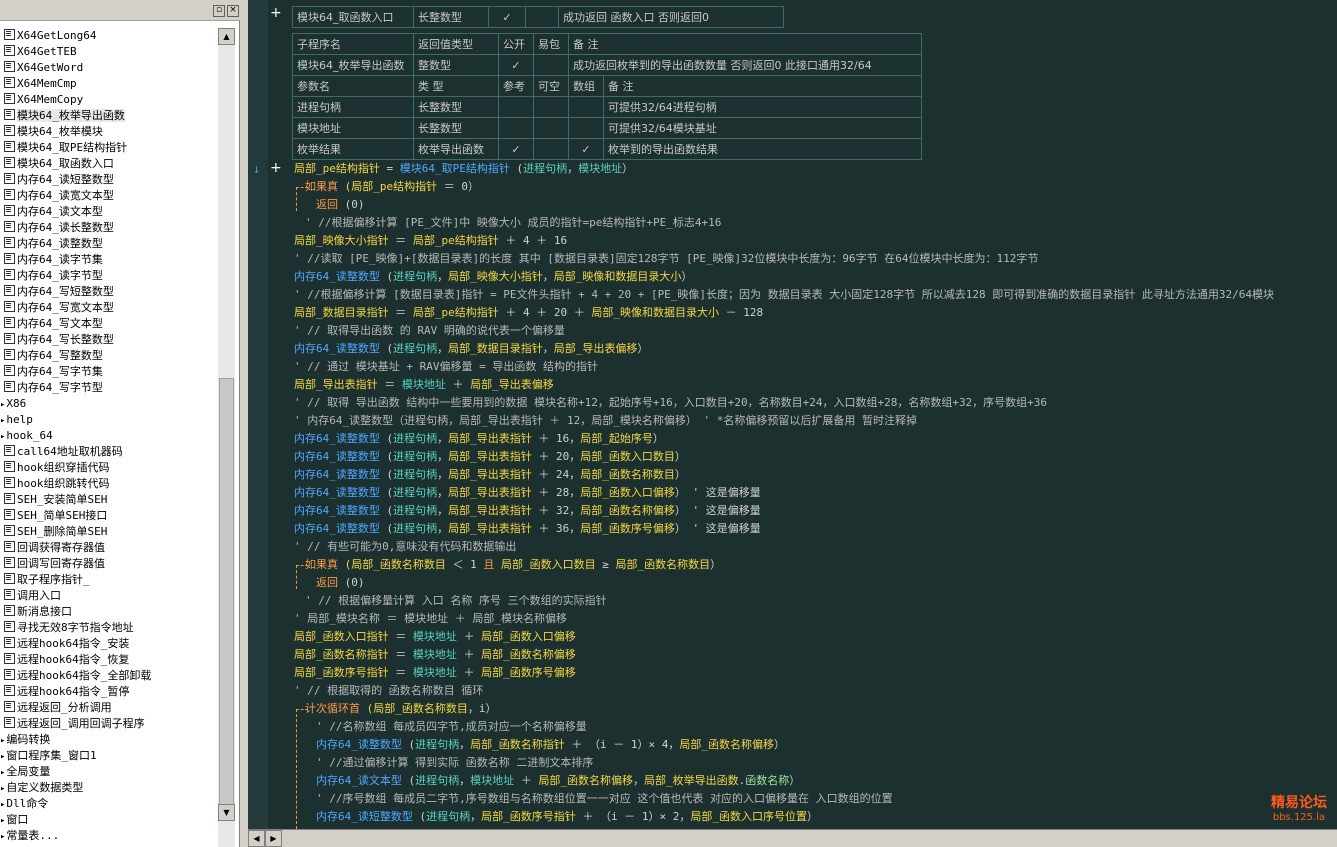 The height and width of the screenshot is (847, 1337). I want to click on tree-item: 内存64_读整数型, so click(109, 244).